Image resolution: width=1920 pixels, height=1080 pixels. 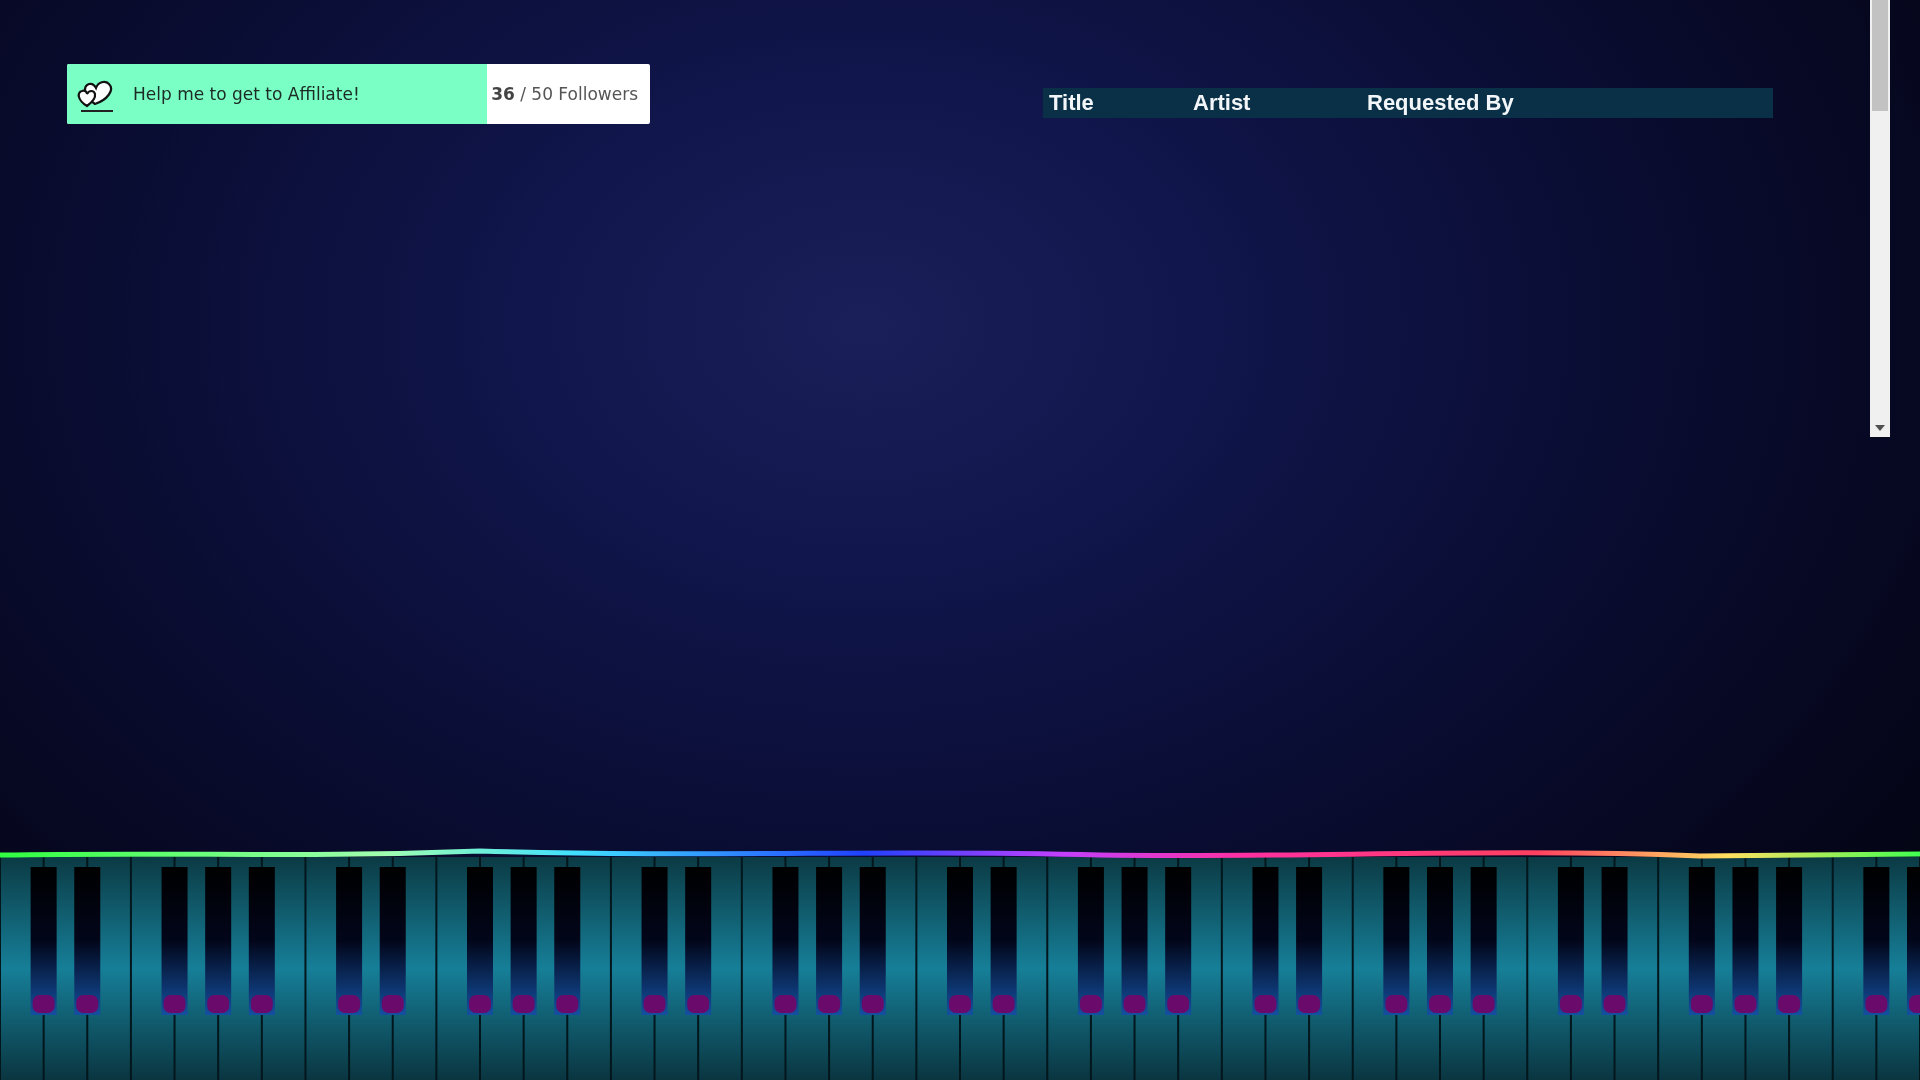 What do you see at coordinates (564, 94) in the screenshot?
I see `goal-count: 36 / 50 Followers` at bounding box center [564, 94].